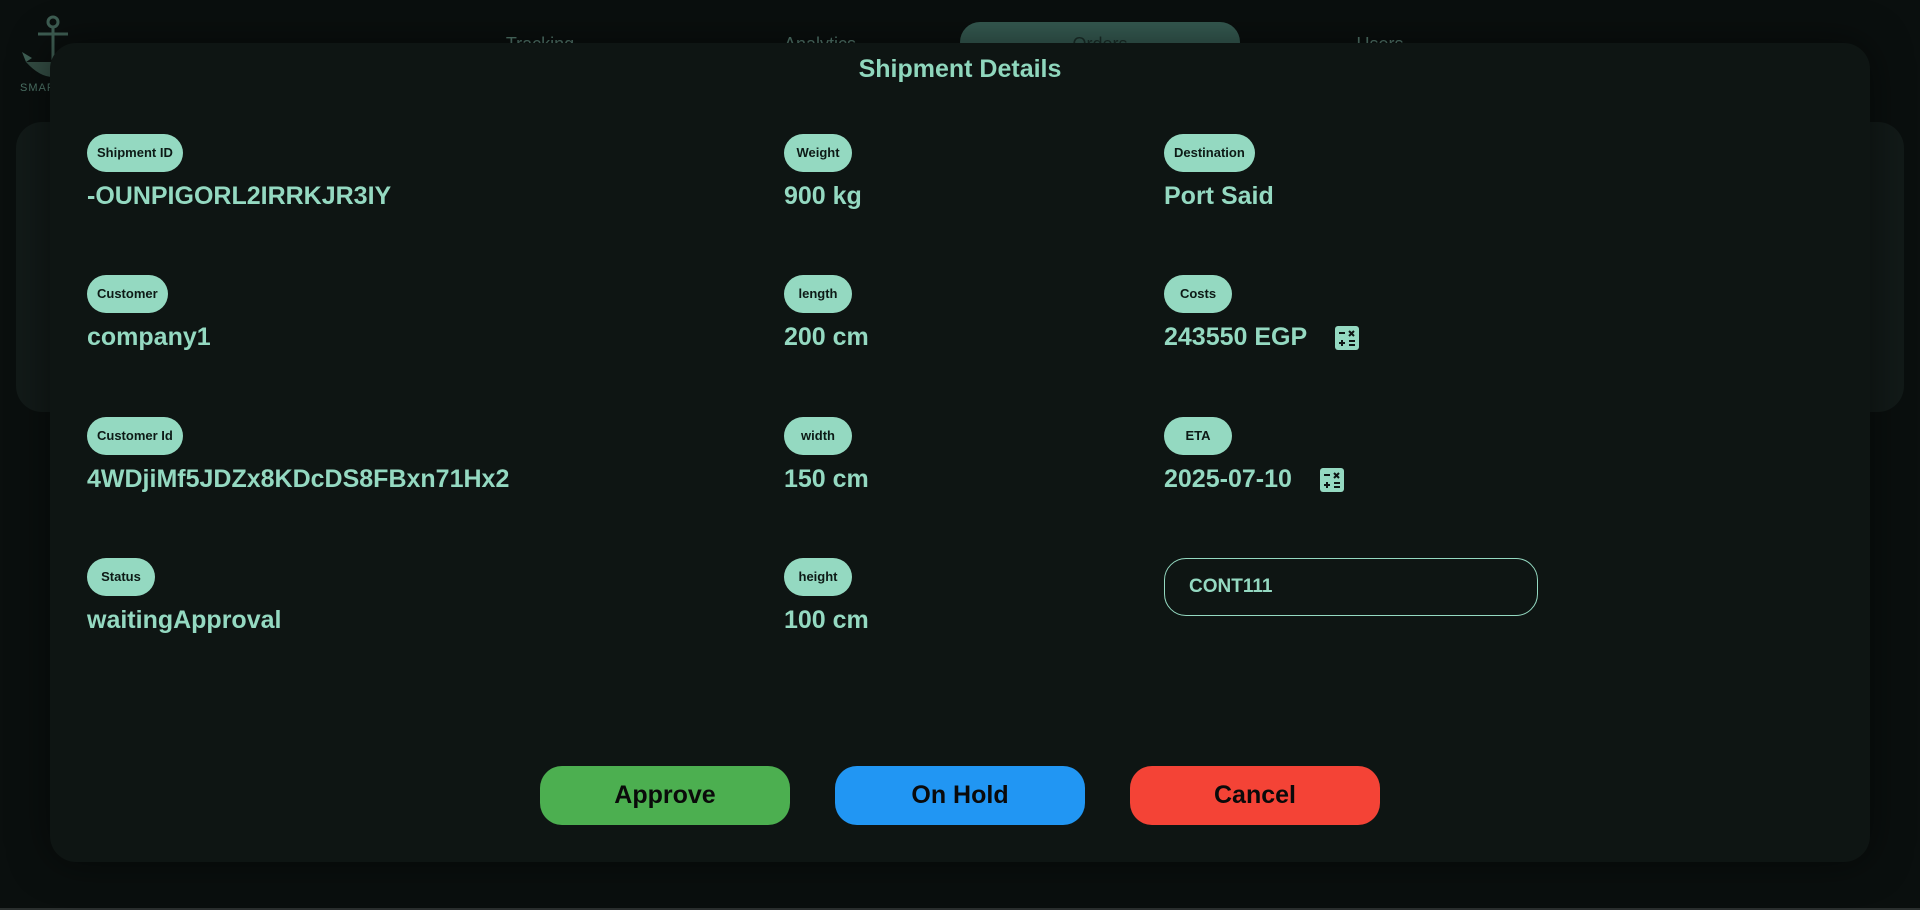 The width and height of the screenshot is (1920, 910). Describe the element at coordinates (135, 153) in the screenshot. I see `shipment-id-label: Shipment ID` at that location.